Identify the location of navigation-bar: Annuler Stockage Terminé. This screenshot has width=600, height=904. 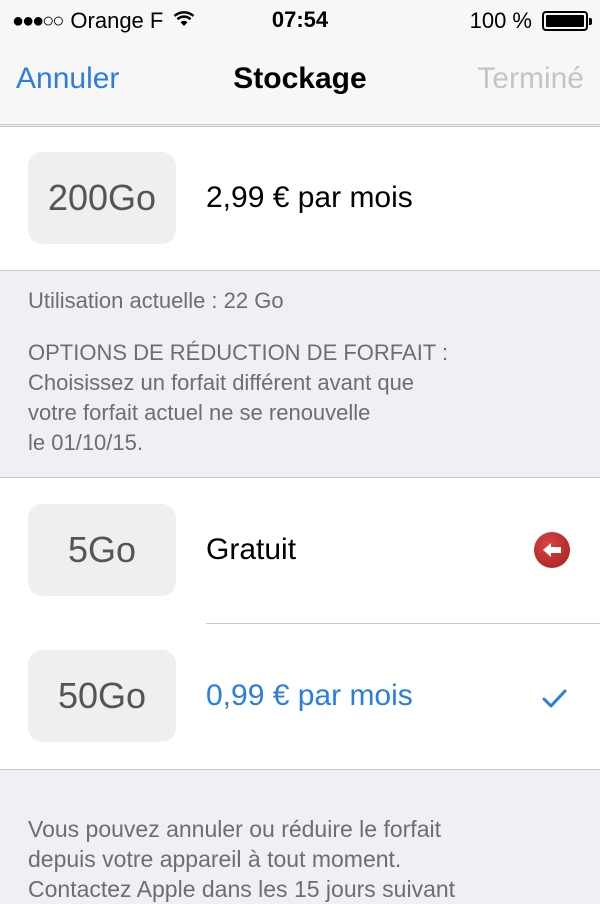
(300, 82).